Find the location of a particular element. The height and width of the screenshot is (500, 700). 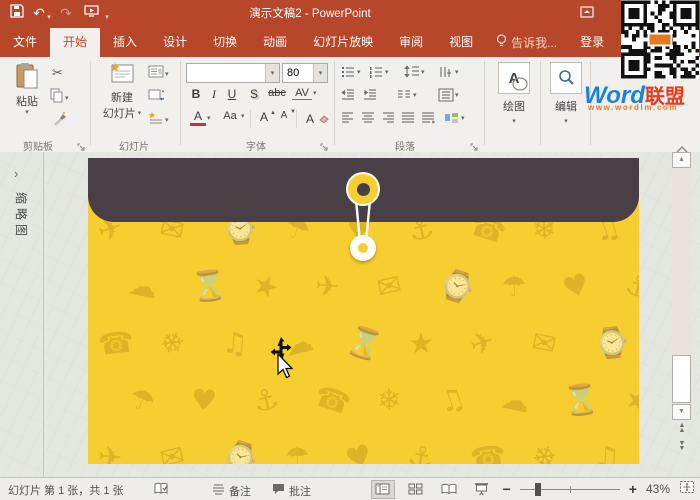

slide-layout-button: ▾ is located at coordinates (158, 74).